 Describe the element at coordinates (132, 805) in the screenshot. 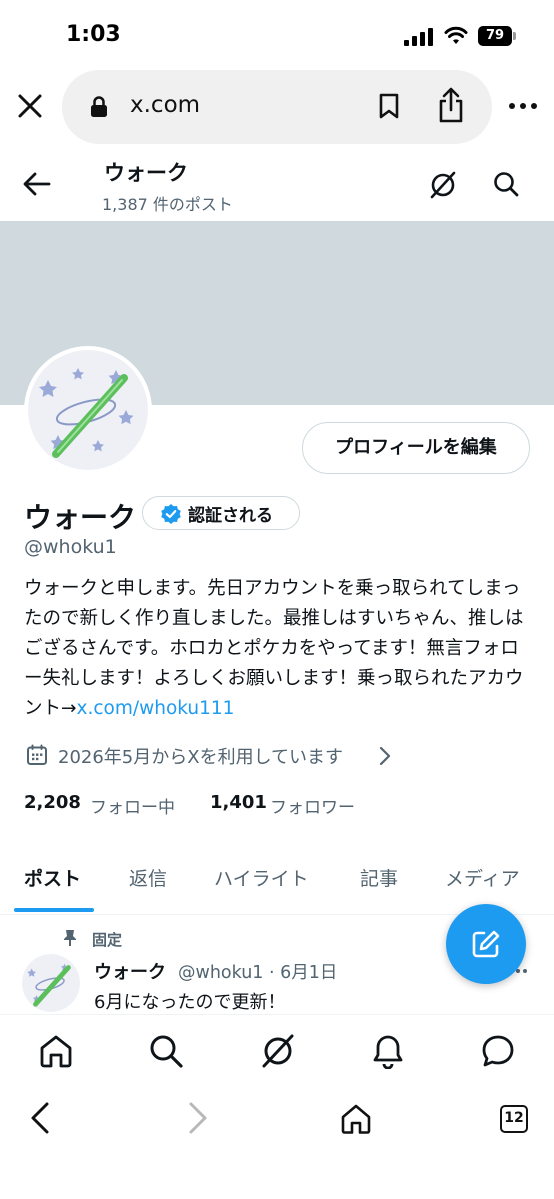

I see `following-label: フォロー中` at that location.